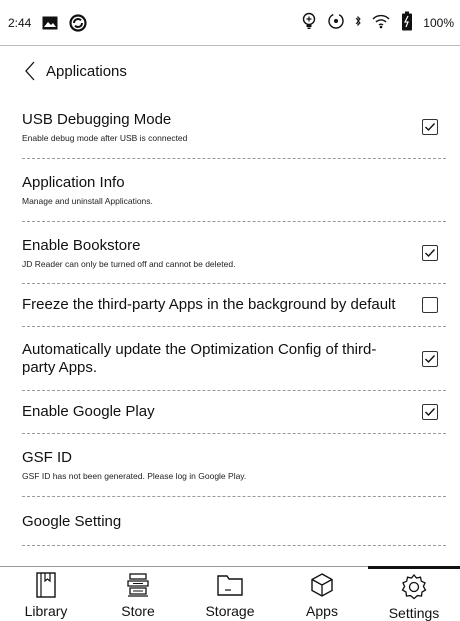  I want to click on bluetooth-icon, so click(358, 23).